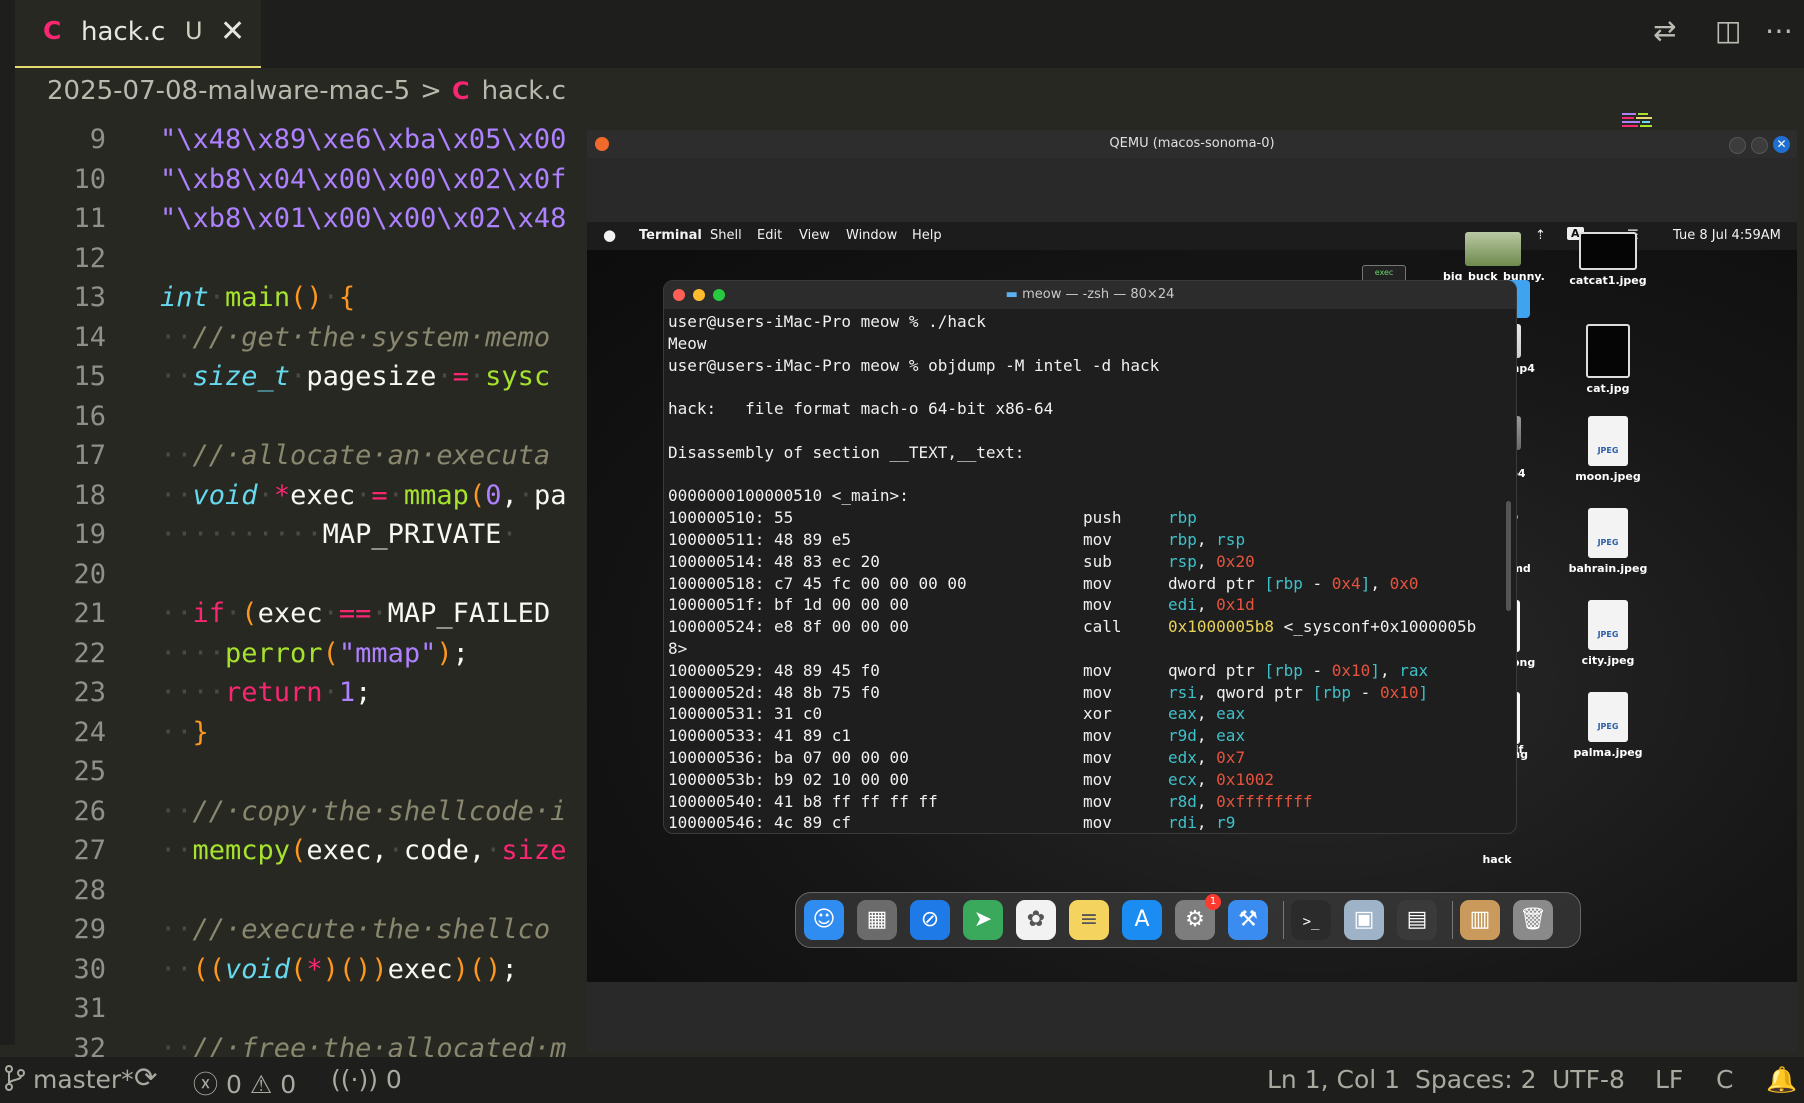  I want to click on code-line: ··//·allocate·an·executa, so click(375, 456).